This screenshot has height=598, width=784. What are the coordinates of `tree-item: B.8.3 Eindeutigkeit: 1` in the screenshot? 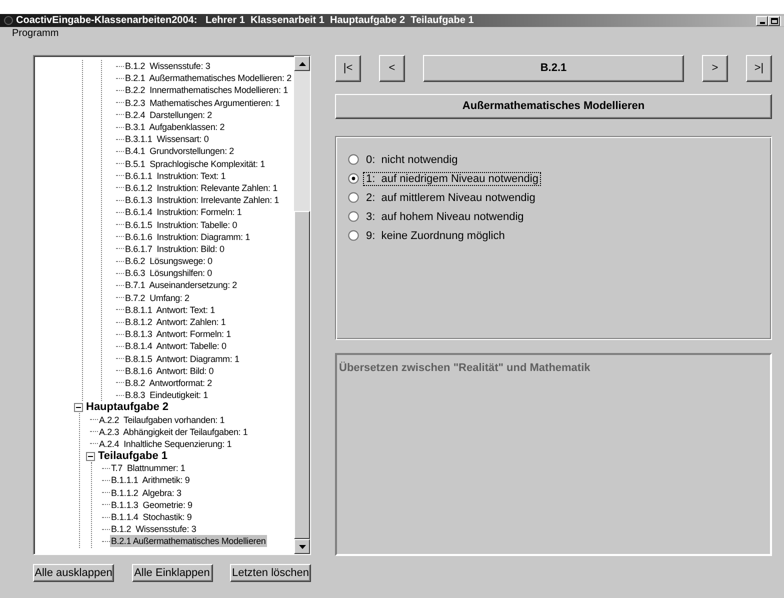 It's located at (166, 395).